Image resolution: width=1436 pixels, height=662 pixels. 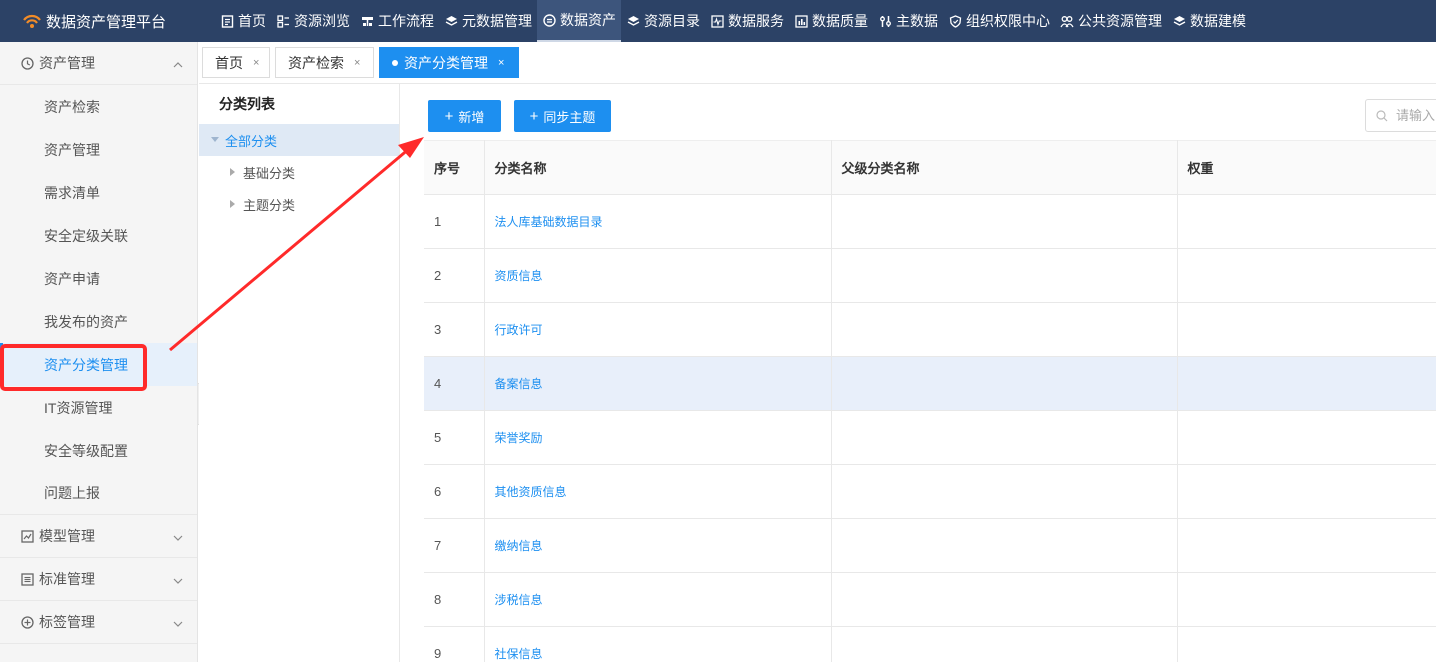 I want to click on active-dot-icon, so click(x=395, y=62).